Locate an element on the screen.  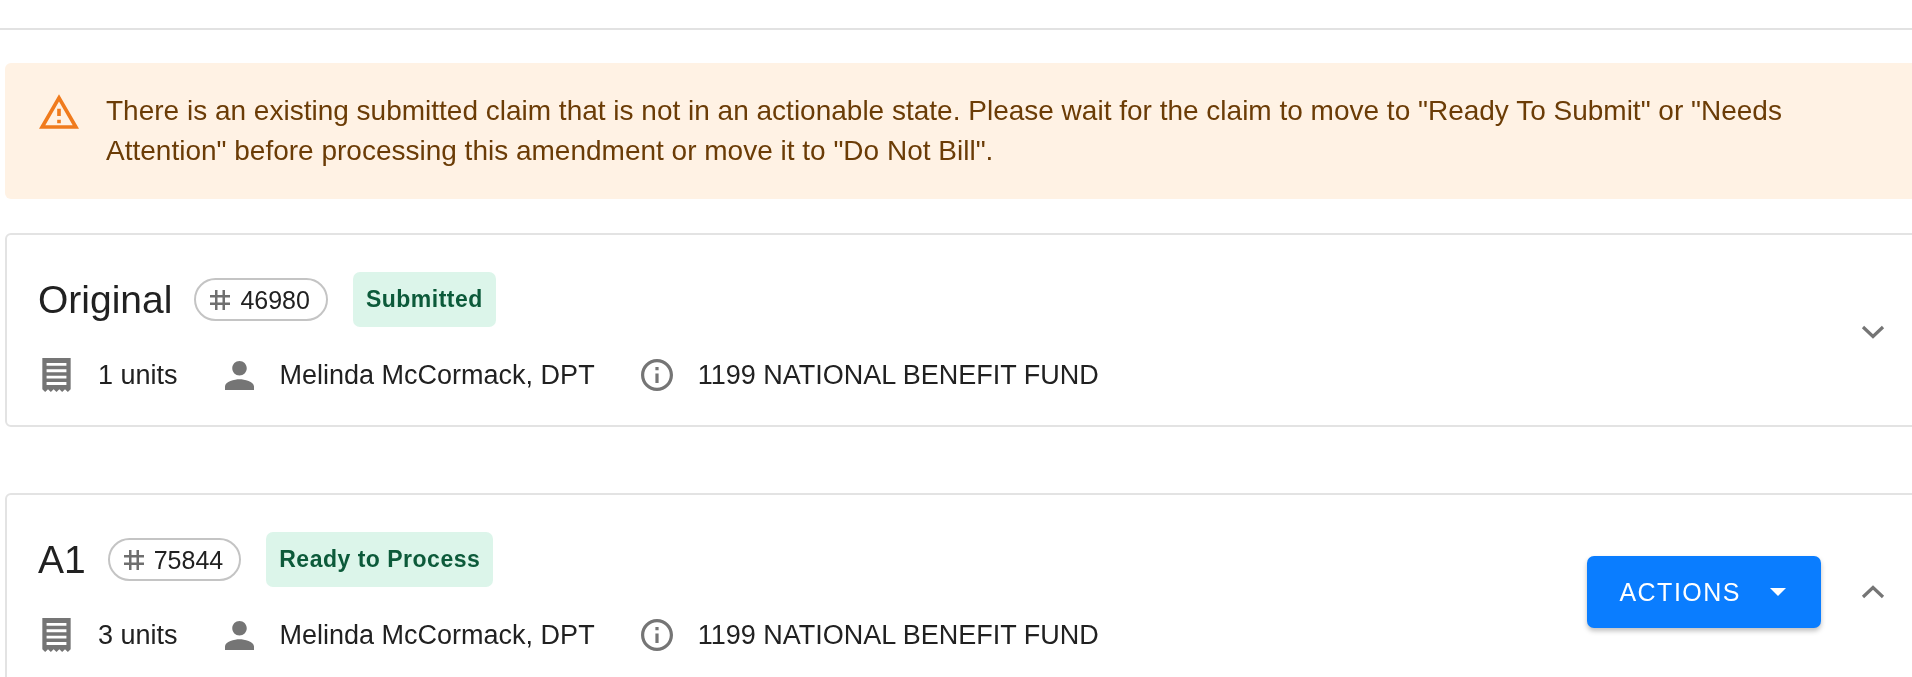
chevron-up-icon is located at coordinates (1873, 592).